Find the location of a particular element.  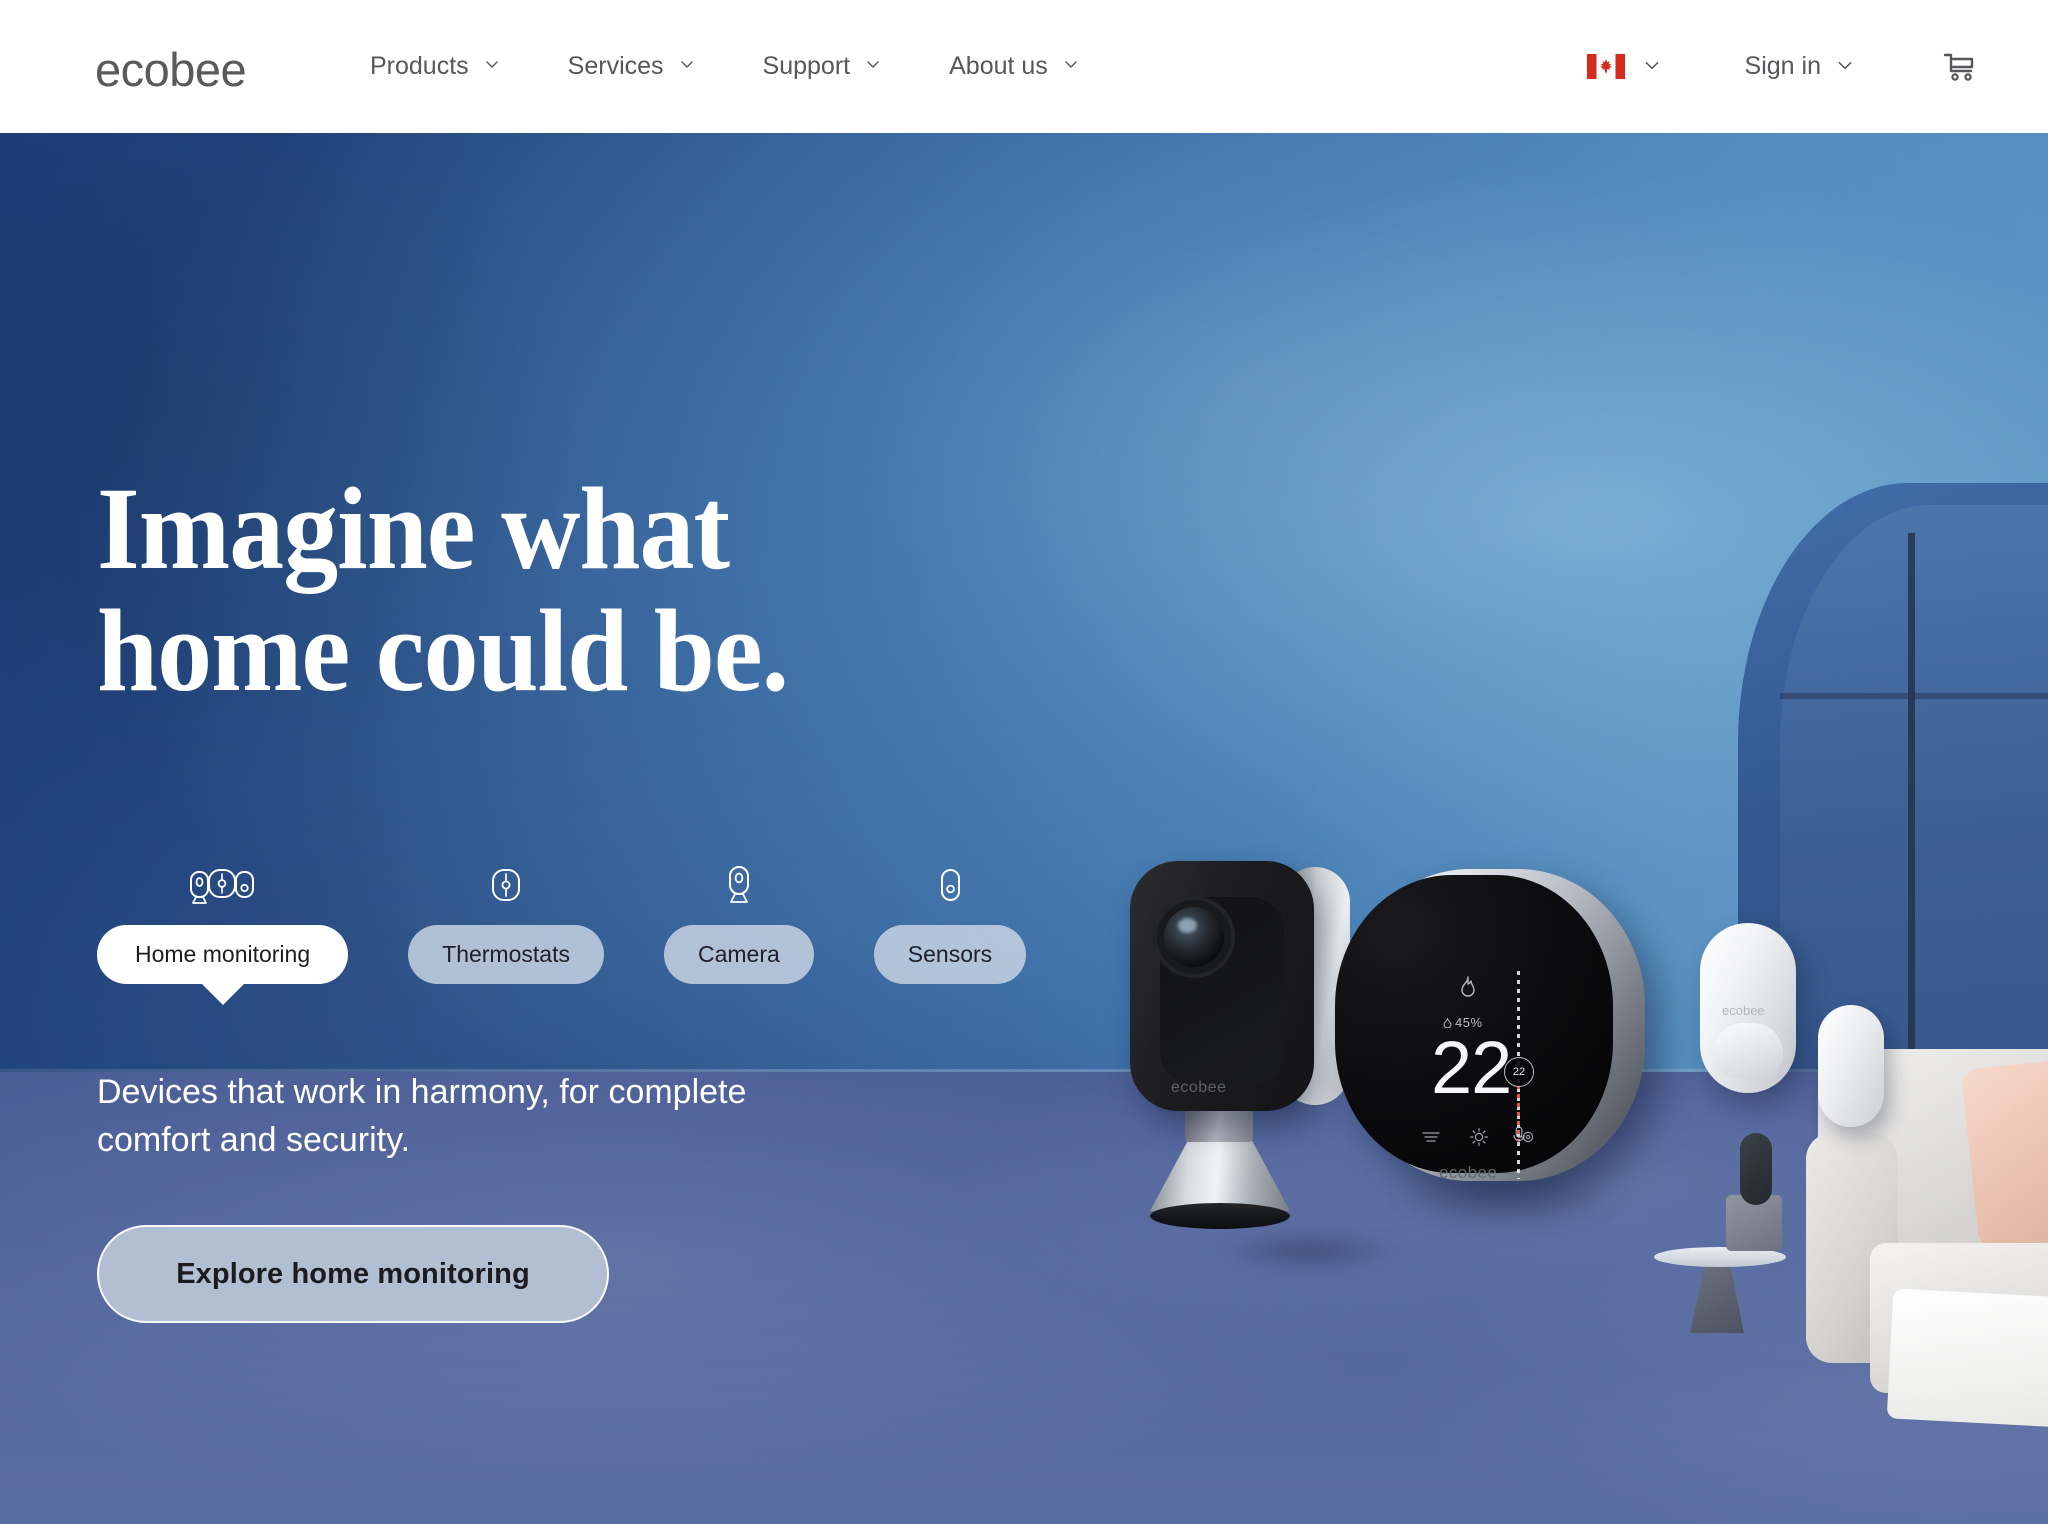

sun-icon is located at coordinates (1479, 1139).